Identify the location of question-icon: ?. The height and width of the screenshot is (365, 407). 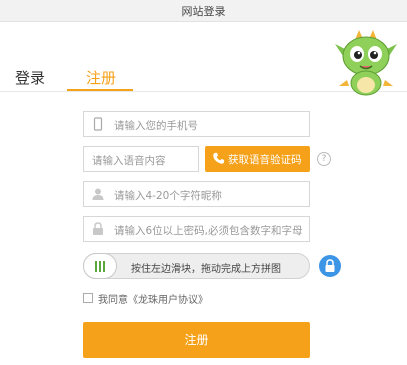
(324, 159).